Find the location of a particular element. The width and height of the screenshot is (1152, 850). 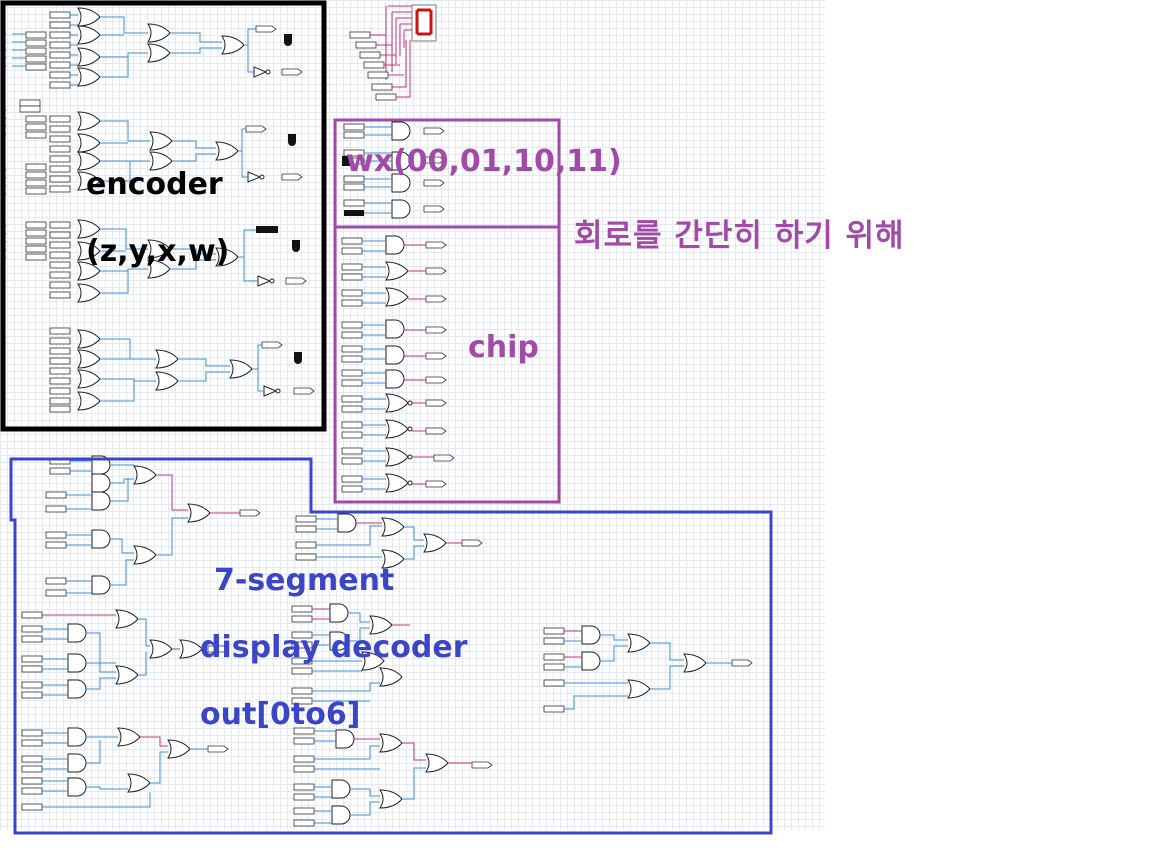

decoder-title-line1: 7-segment is located at coordinates (304, 580).